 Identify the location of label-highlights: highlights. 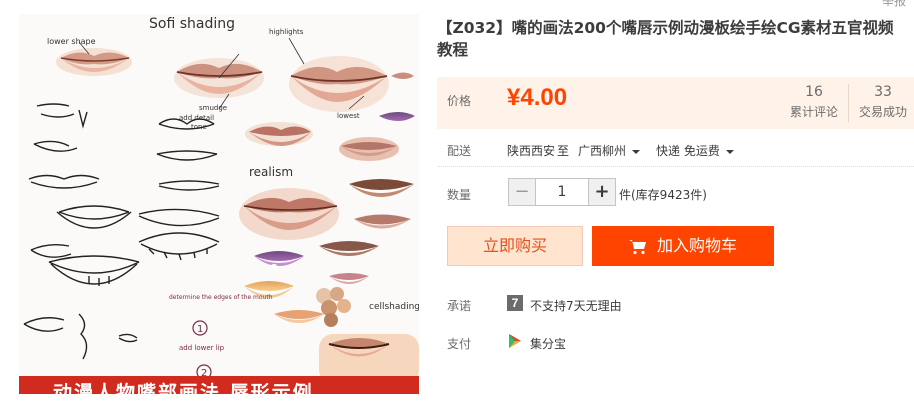
(286, 32).